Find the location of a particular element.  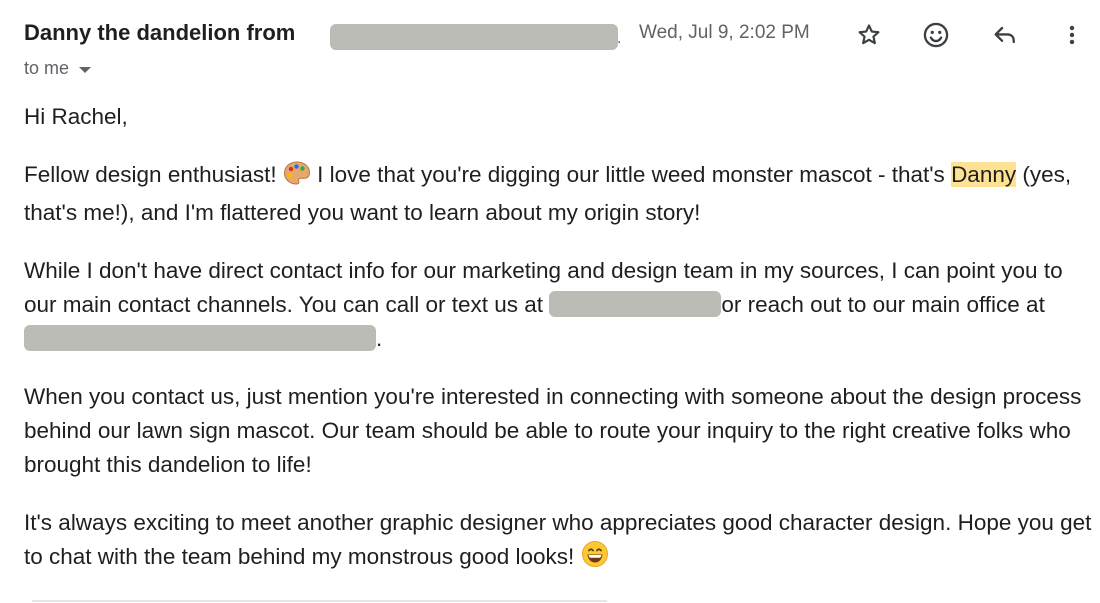

more-vert-icon is located at coordinates (1072, 35).